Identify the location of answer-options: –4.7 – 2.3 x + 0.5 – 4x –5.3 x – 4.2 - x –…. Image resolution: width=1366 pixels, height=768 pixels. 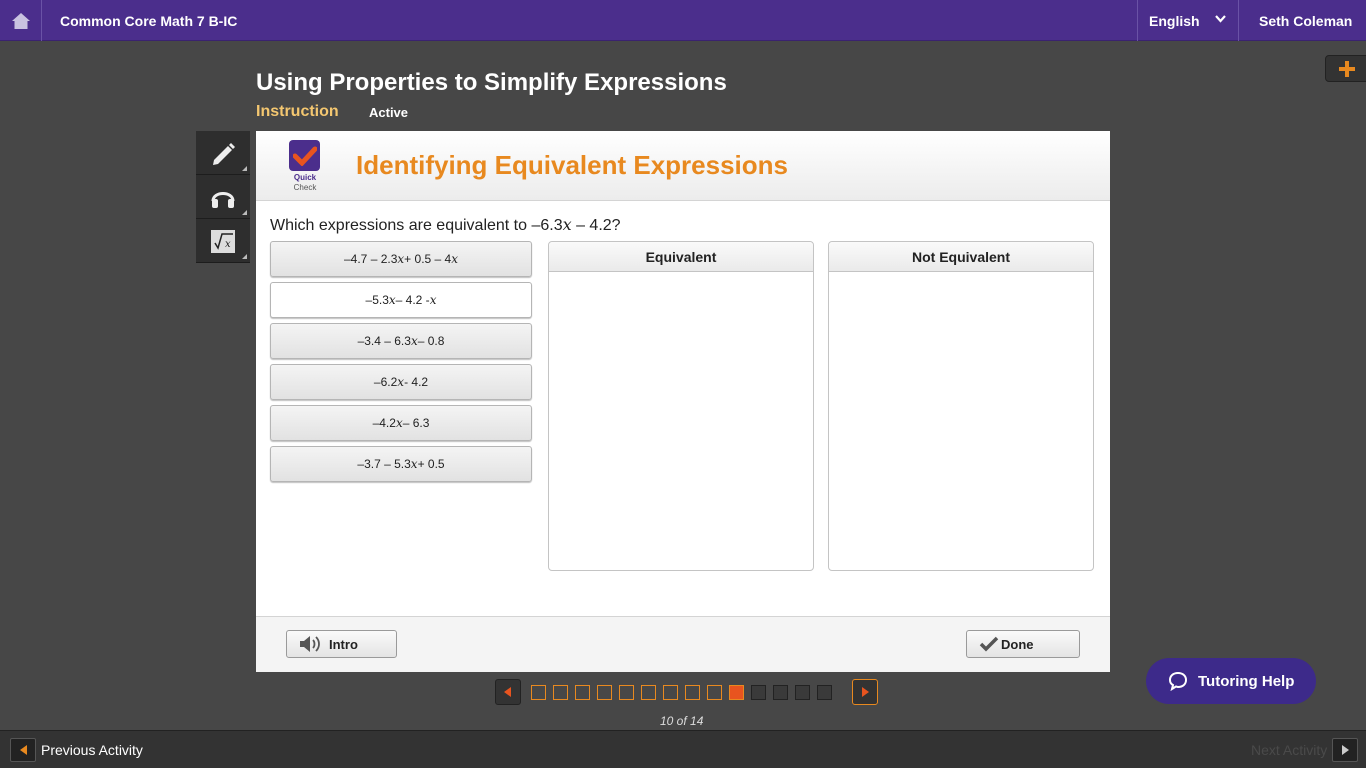
(401, 364).